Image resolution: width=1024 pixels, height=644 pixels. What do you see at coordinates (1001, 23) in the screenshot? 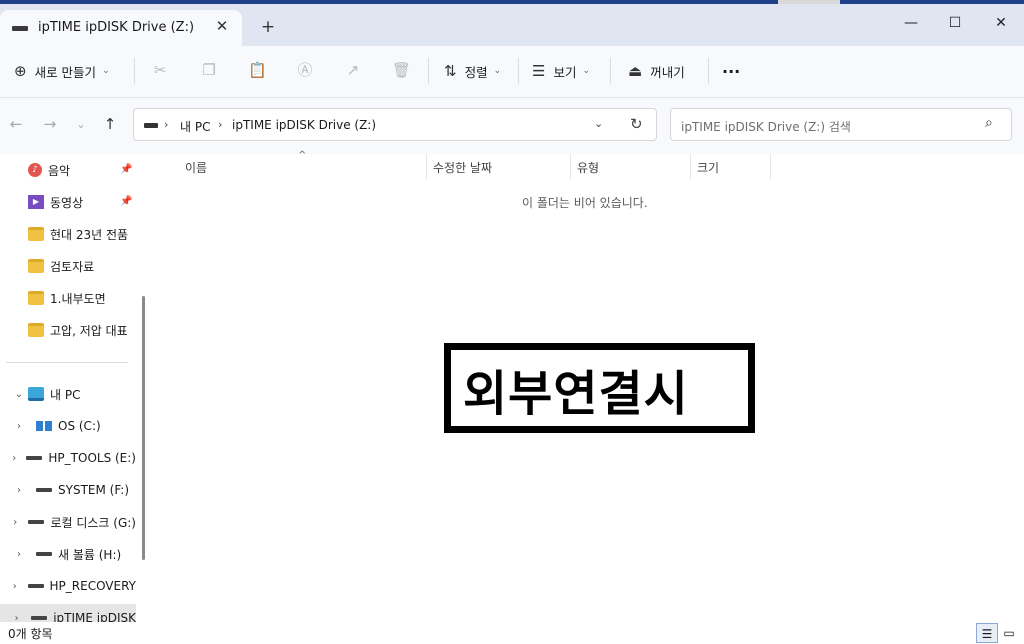
I see `close-button: ✕` at bounding box center [1001, 23].